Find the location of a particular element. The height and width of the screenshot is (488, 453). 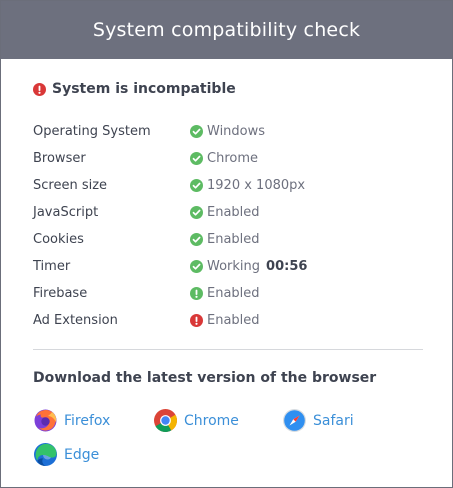

safari-link: Safari is located at coordinates (337, 420).